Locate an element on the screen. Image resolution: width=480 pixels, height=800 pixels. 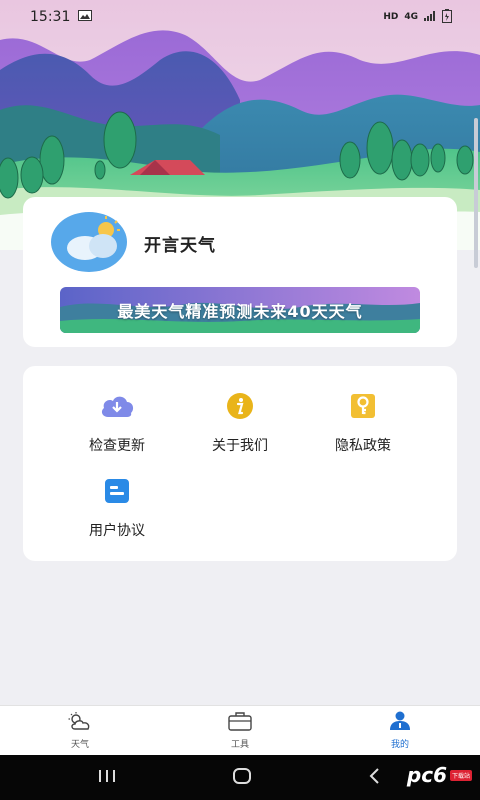
status-bar: 15:31 HD 4G is located at coordinates (240, 17).